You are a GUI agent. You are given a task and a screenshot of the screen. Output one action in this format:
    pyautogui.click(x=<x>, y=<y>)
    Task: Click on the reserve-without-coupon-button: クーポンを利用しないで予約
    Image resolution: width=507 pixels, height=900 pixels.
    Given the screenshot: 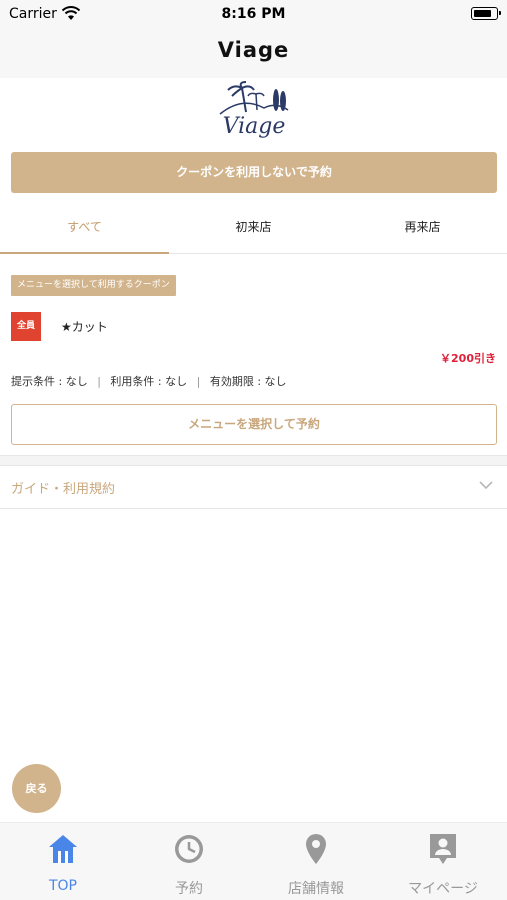 What is the action you would take?
    pyautogui.click(x=254, y=172)
    